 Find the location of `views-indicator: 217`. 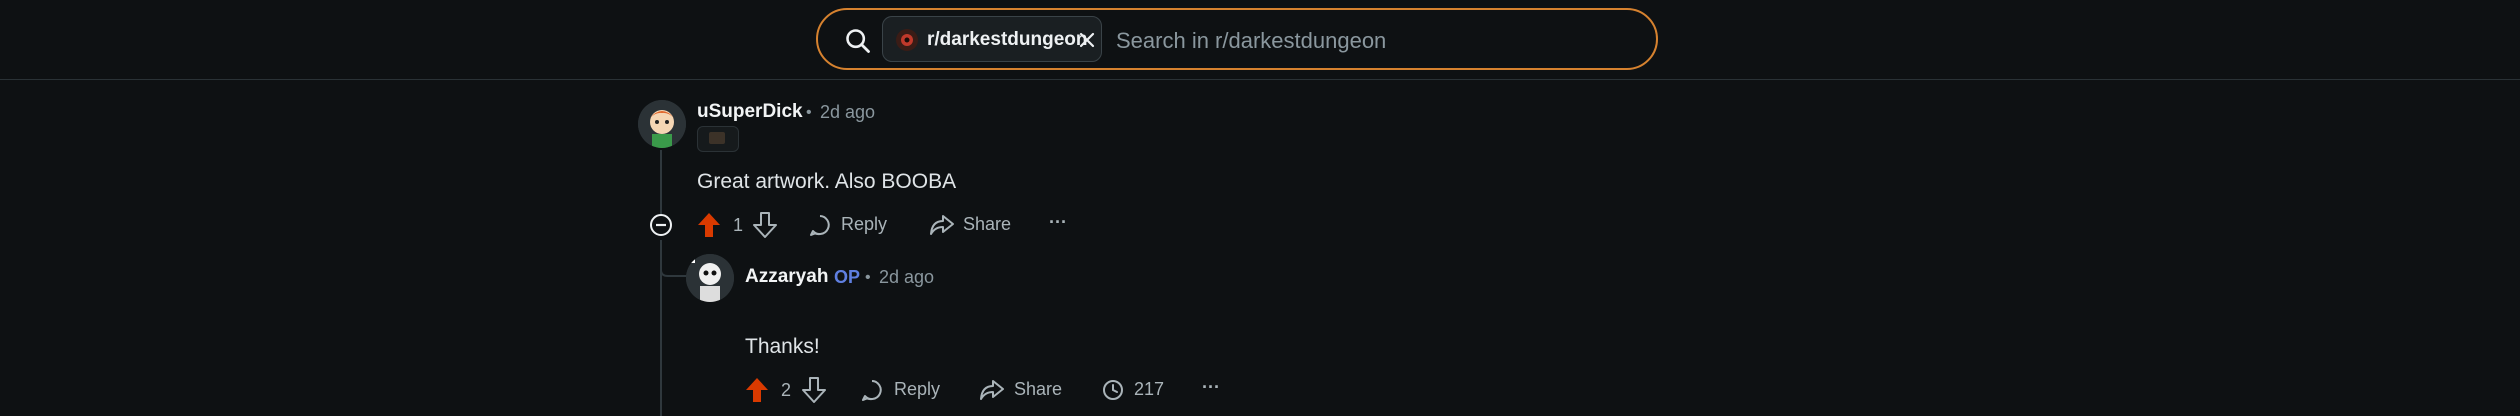

views-indicator: 217 is located at coordinates (1141, 390).